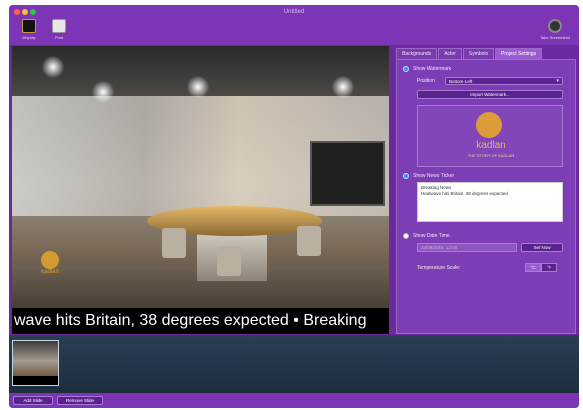  What do you see at coordinates (549, 267) in the screenshot?
I see `fahrenheit-toggle: °F` at bounding box center [549, 267].